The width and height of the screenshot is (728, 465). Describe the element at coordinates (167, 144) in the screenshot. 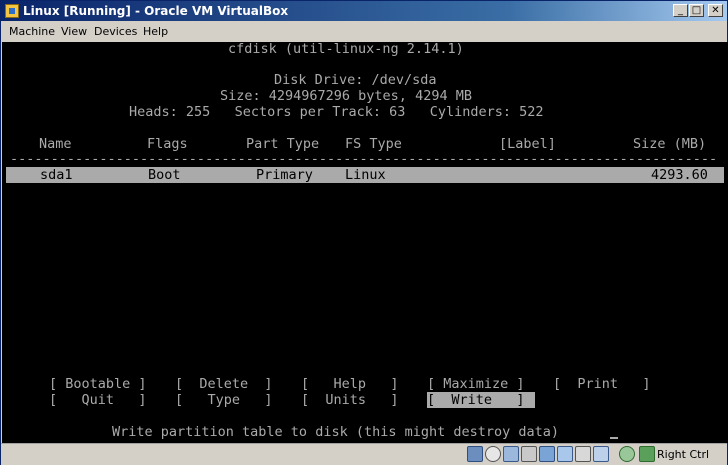

I see `column-header-flags: Flags` at that location.